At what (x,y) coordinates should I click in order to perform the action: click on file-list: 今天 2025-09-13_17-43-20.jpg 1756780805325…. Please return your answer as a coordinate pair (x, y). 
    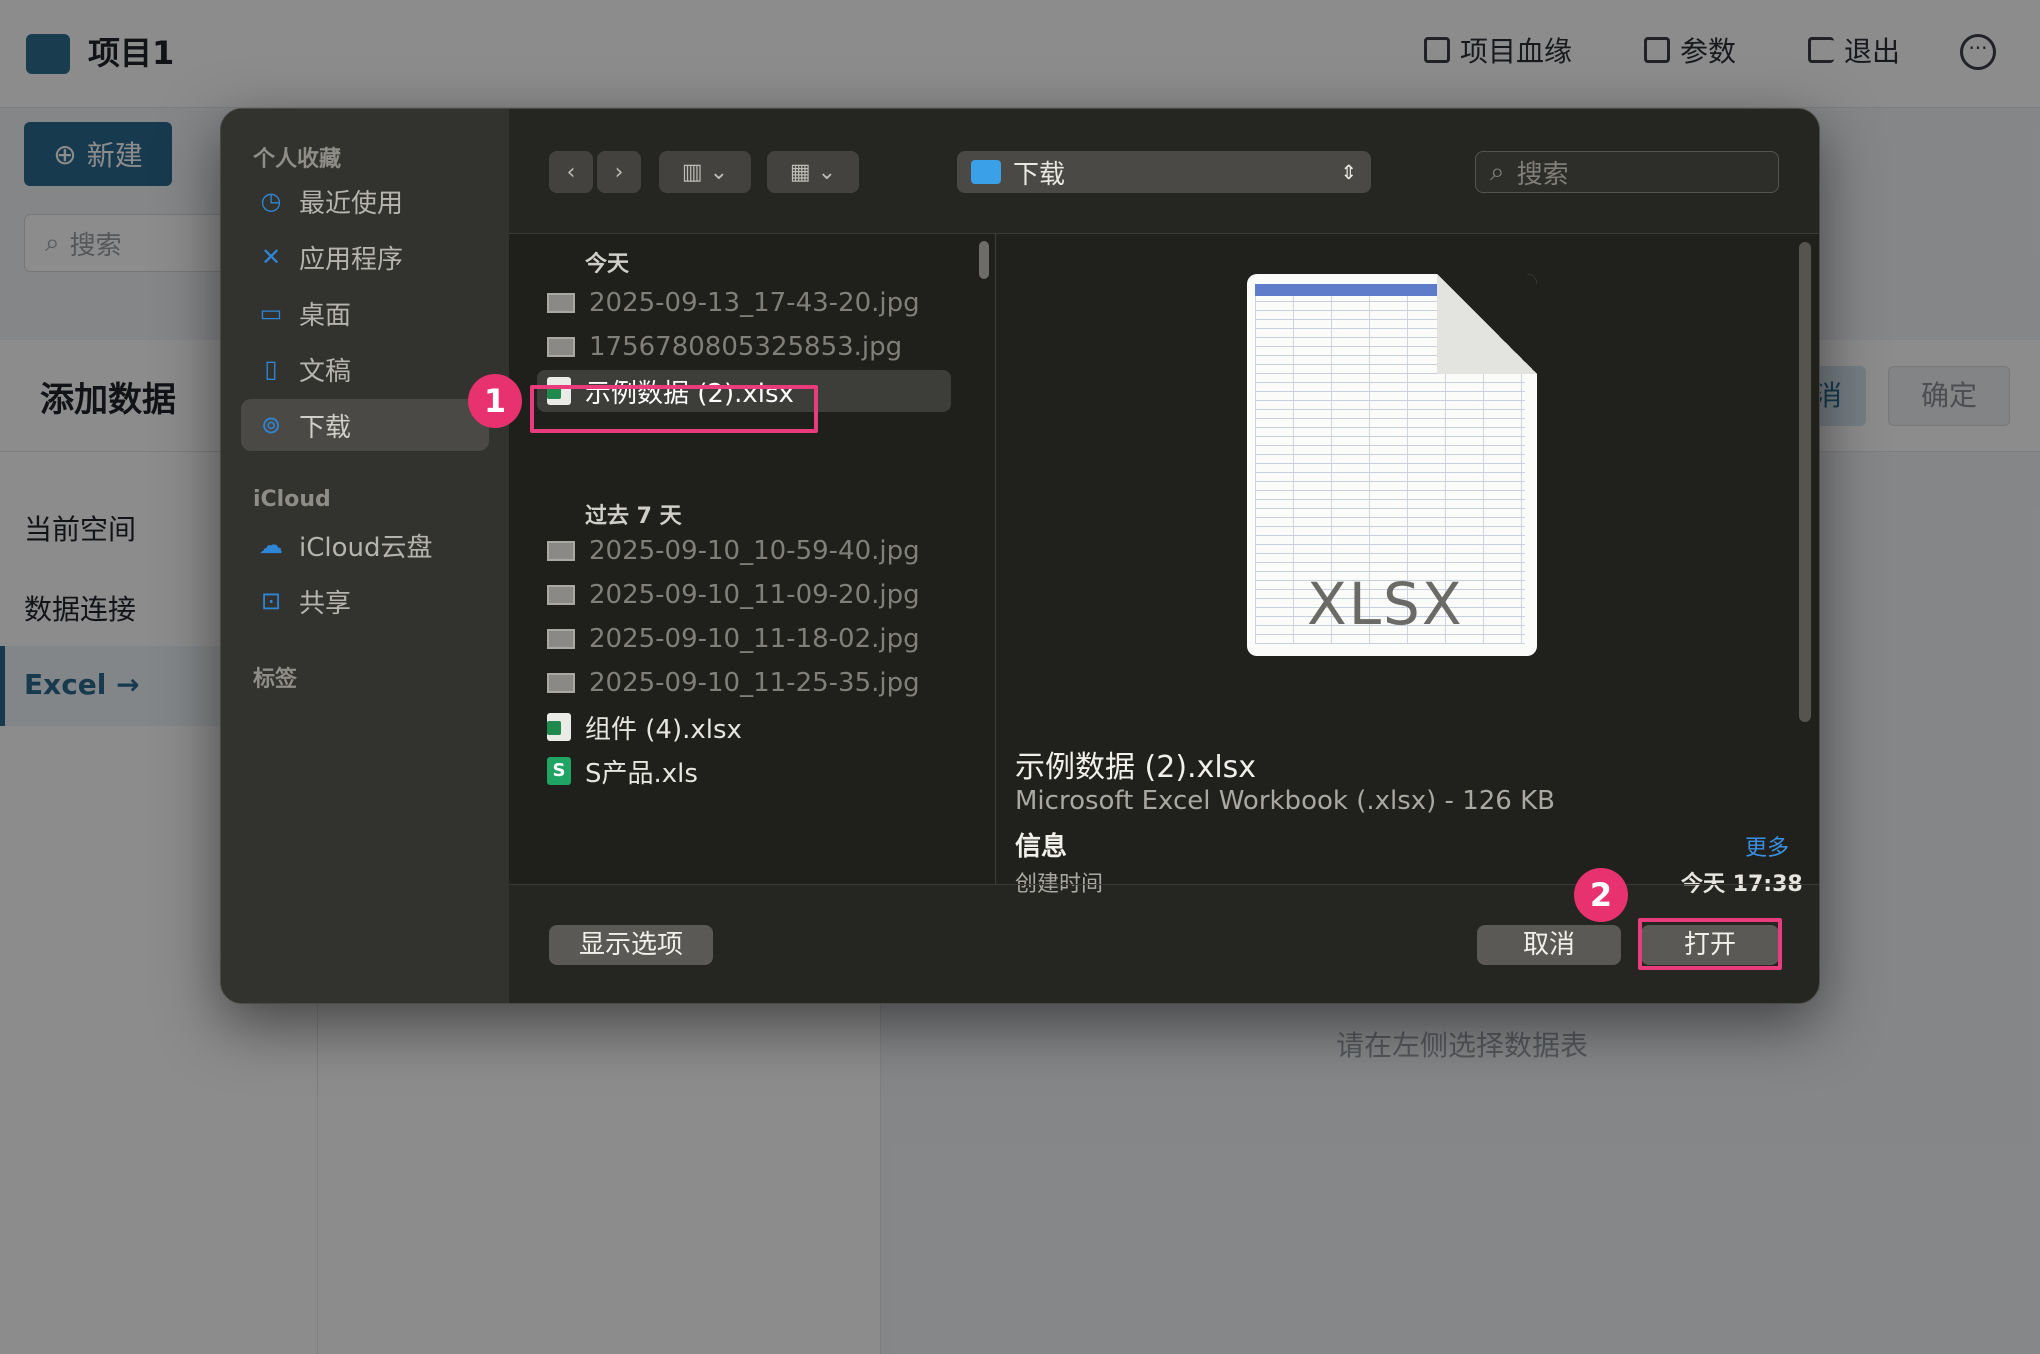
    Looking at the image, I should click on (752, 559).